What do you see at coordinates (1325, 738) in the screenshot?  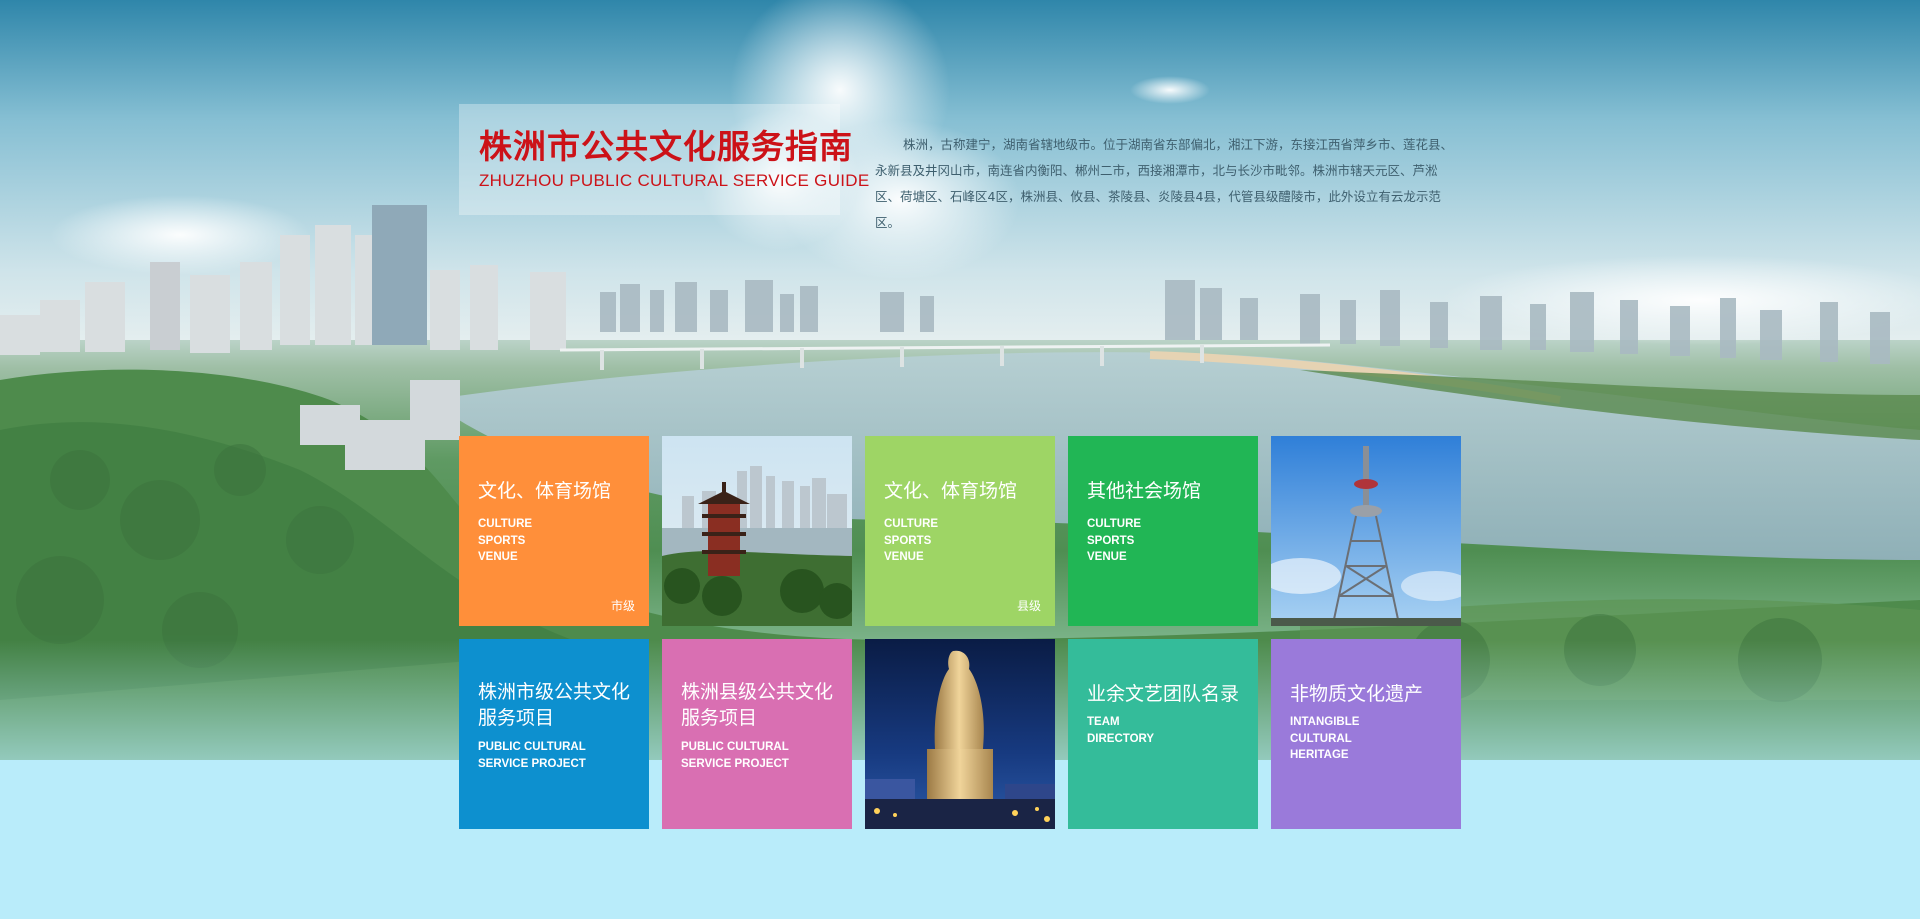 I see `tile-subtitle: INTANGIBLE CULTURAL HERITAGE` at bounding box center [1325, 738].